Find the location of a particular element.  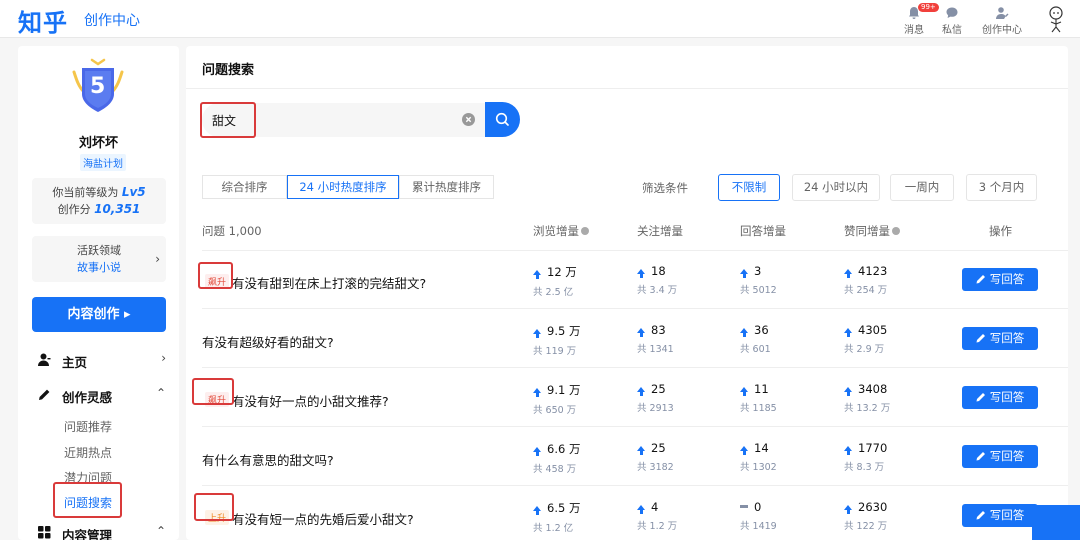

likes-total: 共 13.2 万 is located at coordinates (867, 408).